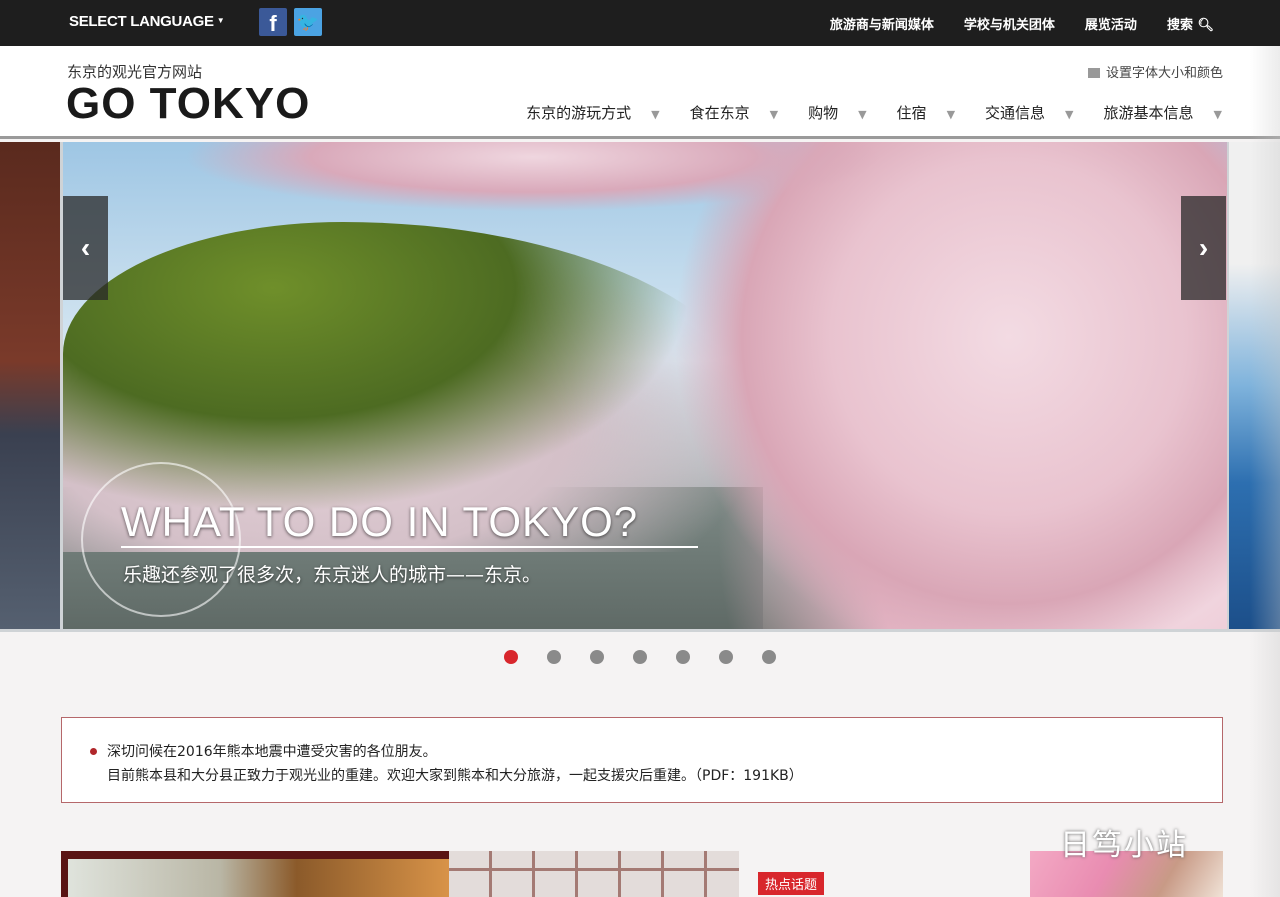  What do you see at coordinates (1029, 112) in the screenshot?
I see `nav-item-transportation: 交通信息 ▼` at bounding box center [1029, 112].